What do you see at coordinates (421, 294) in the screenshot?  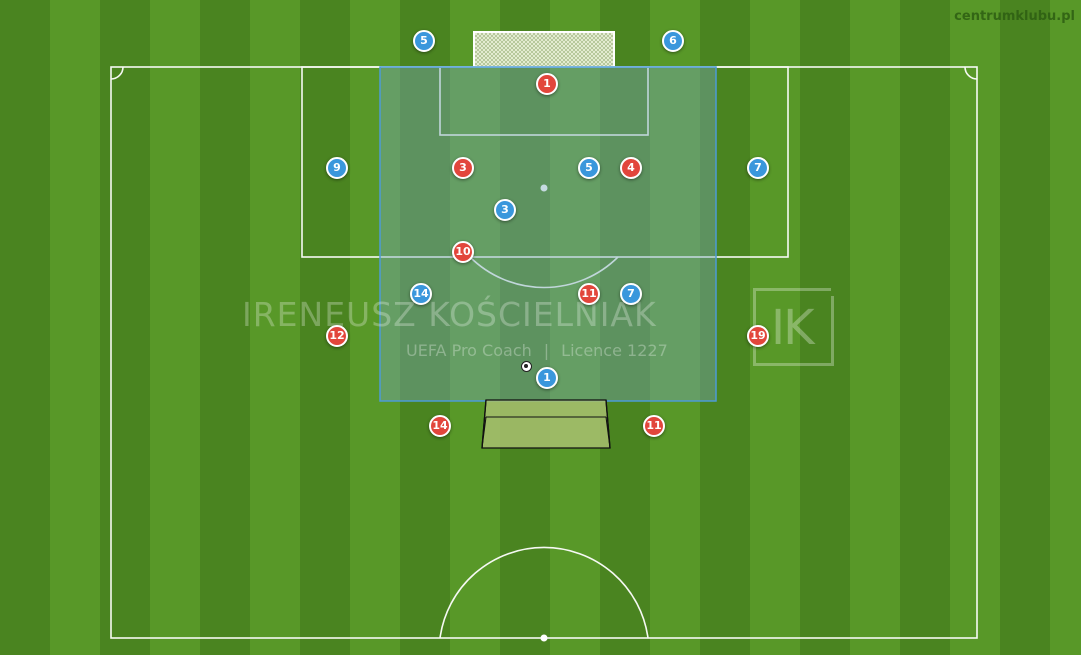 I see `player-blue-14: 14` at bounding box center [421, 294].